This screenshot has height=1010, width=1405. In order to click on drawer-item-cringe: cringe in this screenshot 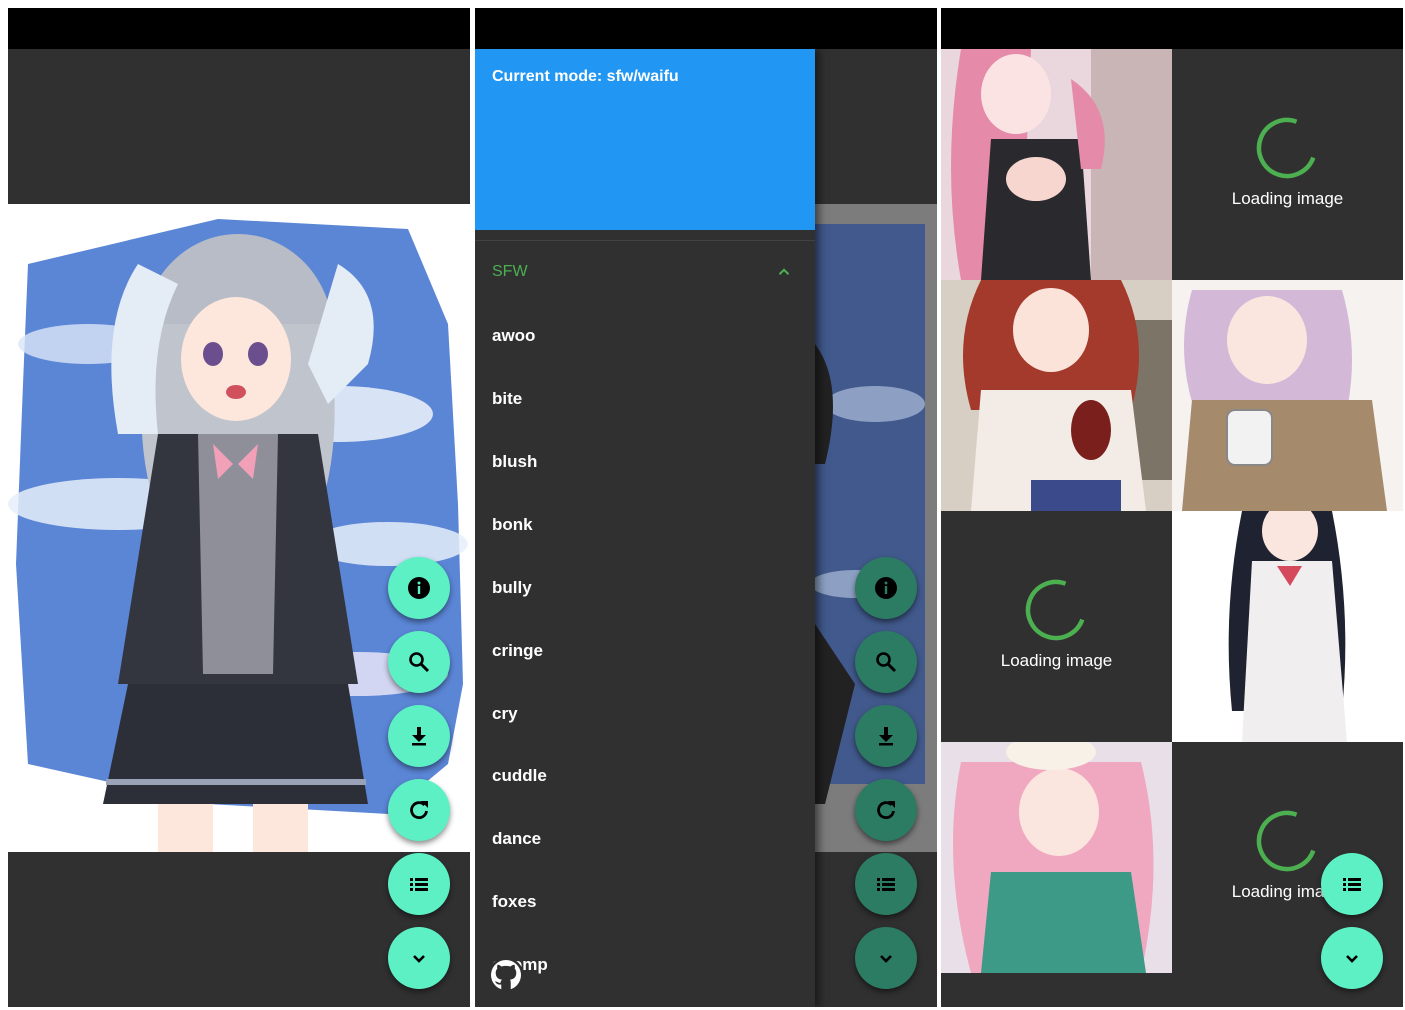, I will do `click(517, 651)`.